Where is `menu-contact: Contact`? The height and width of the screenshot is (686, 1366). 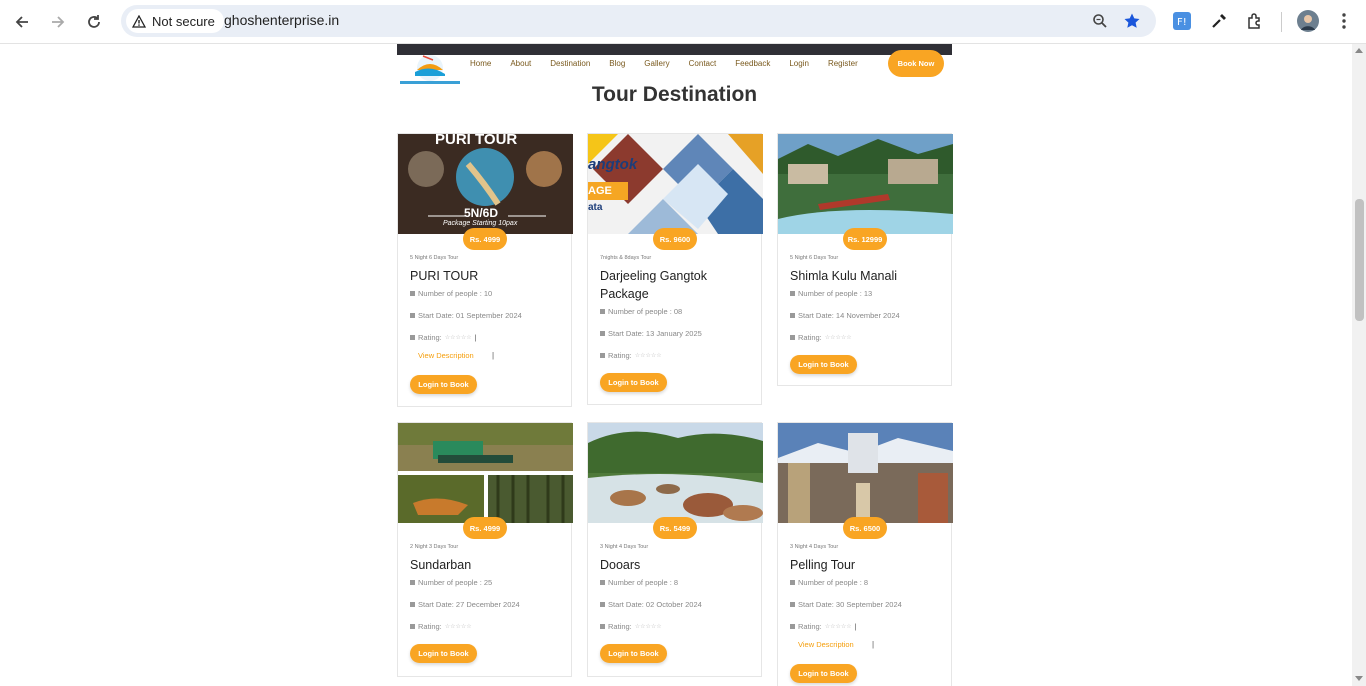
menu-contact: Contact is located at coordinates (703, 63).